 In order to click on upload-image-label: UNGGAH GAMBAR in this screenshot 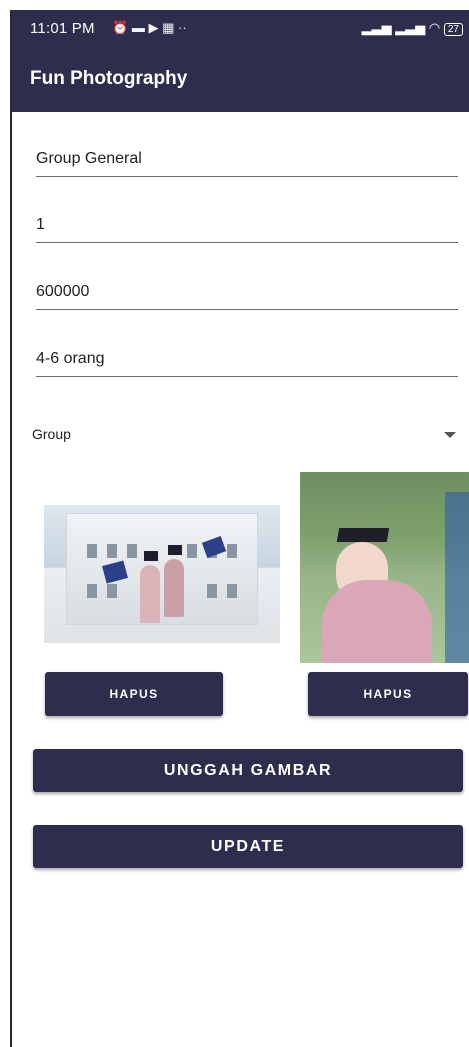, I will do `click(248, 770)`.